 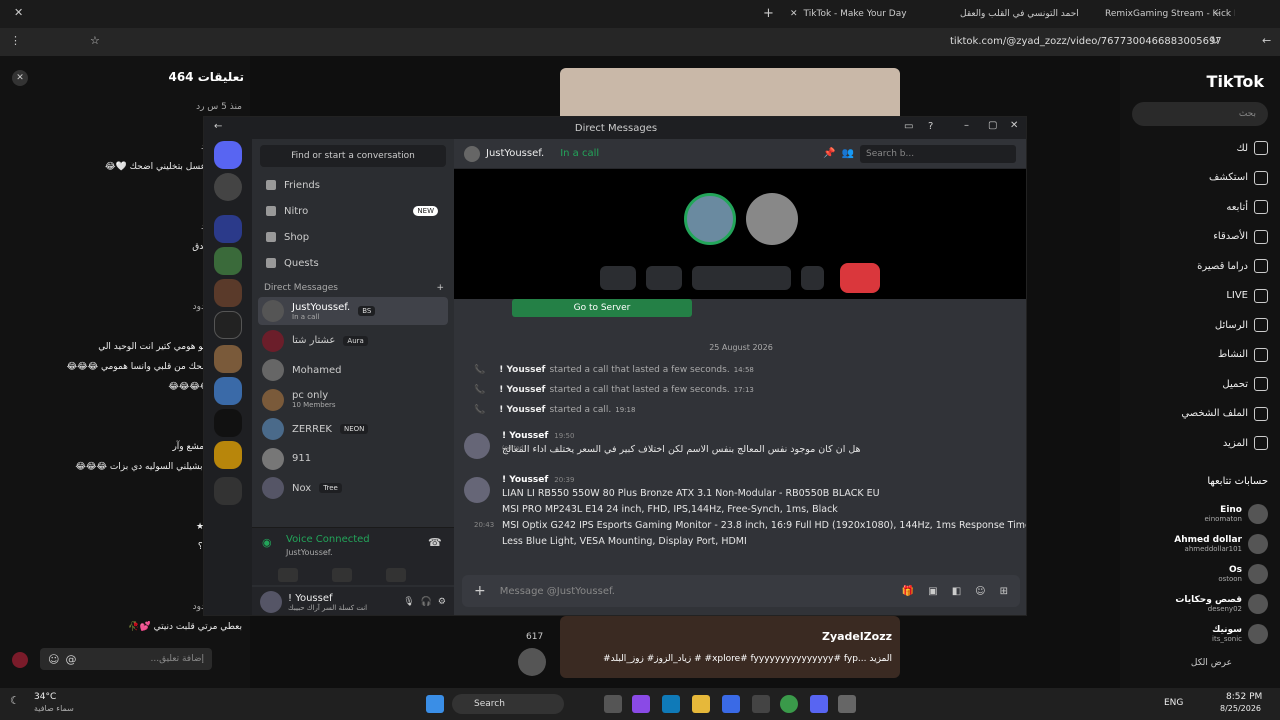 I want to click on mention-icon: @, so click(x=70, y=659).